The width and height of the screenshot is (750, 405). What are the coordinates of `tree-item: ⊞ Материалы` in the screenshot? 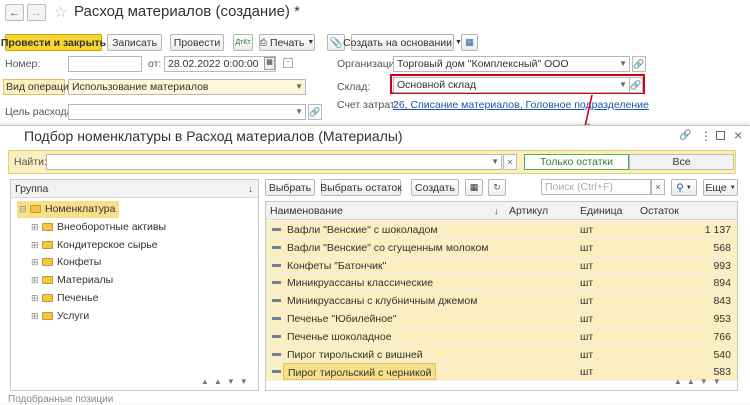 It's located at (72, 280).